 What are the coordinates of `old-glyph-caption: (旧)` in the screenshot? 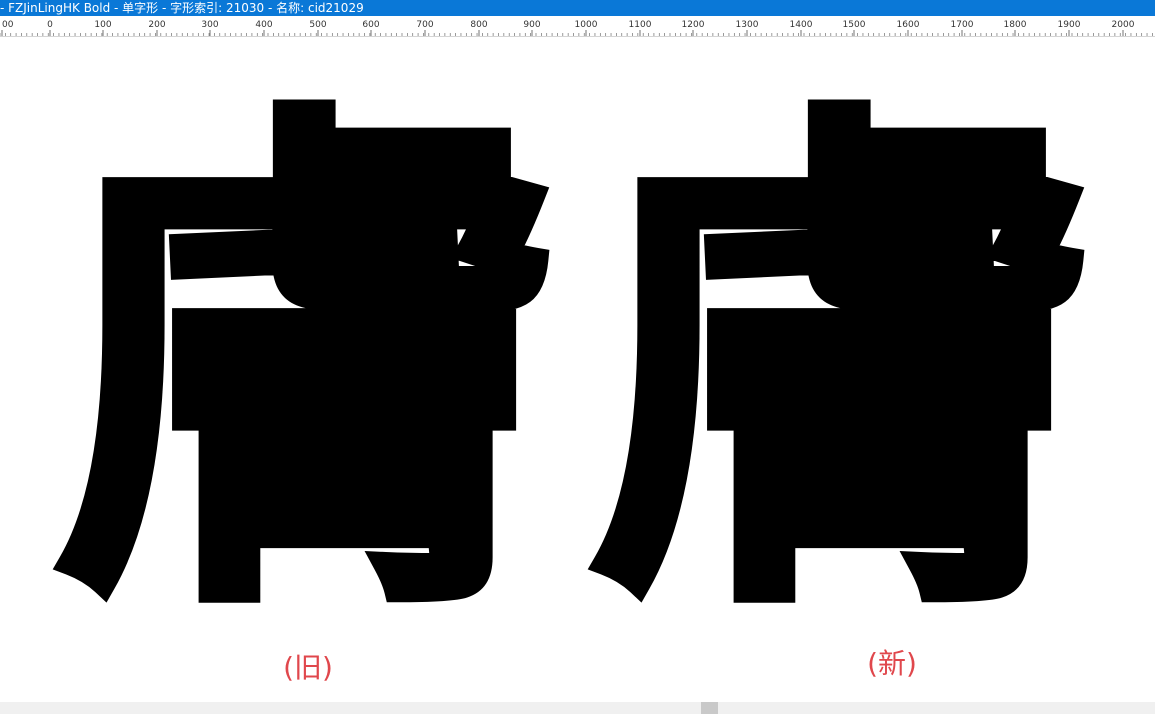 It's located at (308, 667).